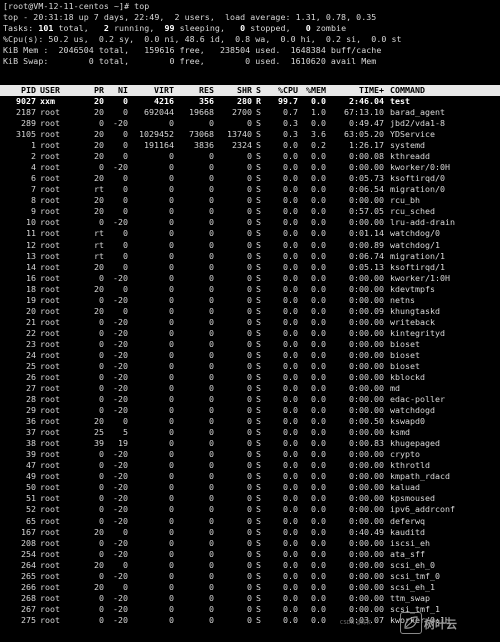  I want to click on process-row: 16 root 0 -20 0 0 0 S 0.0 0.0 0:00.00 kworker/1:0H, so click(250, 278).